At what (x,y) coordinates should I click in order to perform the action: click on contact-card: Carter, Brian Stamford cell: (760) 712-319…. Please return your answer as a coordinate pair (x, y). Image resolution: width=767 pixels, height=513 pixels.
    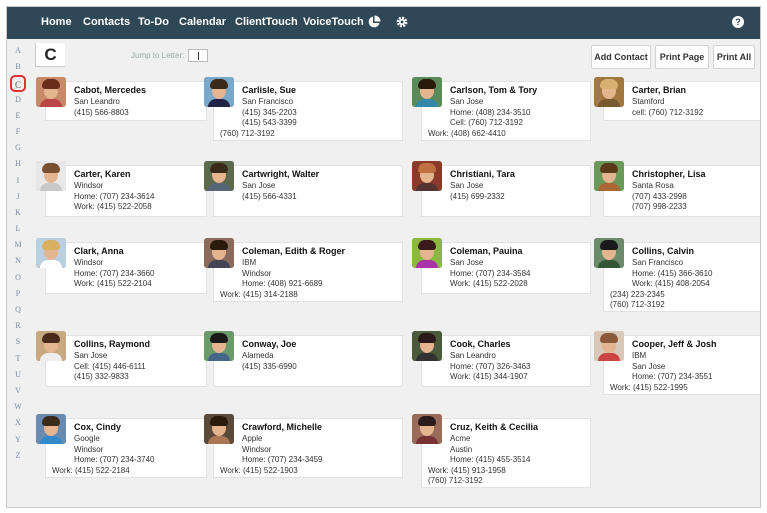
    Looking at the image, I should click on (677, 99).